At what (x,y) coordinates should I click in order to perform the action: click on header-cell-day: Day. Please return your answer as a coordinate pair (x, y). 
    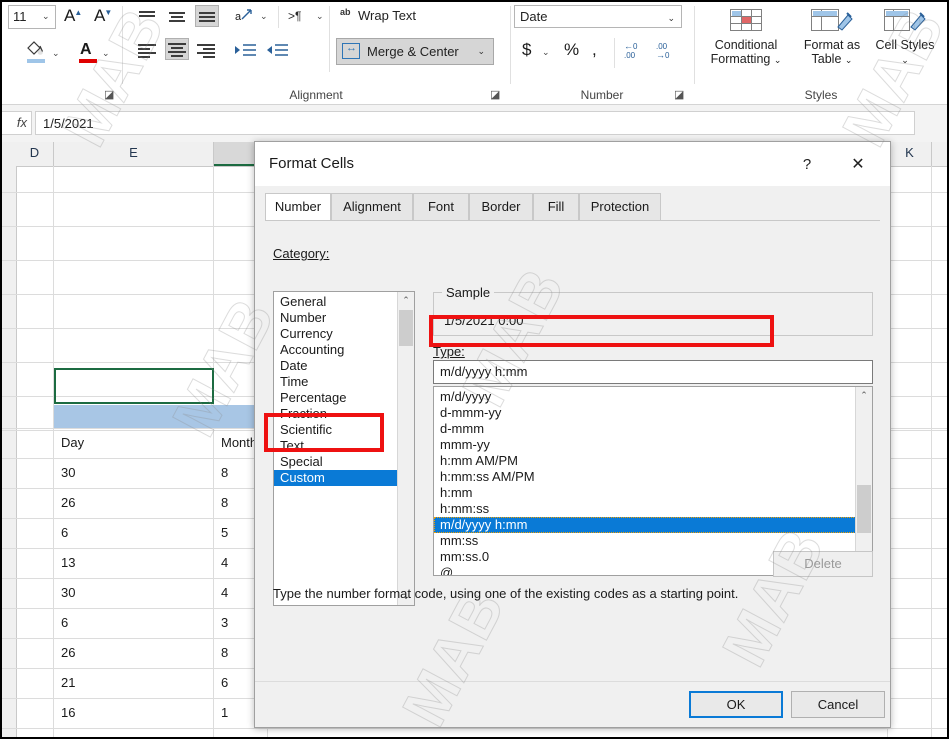
    Looking at the image, I should click on (134, 443).